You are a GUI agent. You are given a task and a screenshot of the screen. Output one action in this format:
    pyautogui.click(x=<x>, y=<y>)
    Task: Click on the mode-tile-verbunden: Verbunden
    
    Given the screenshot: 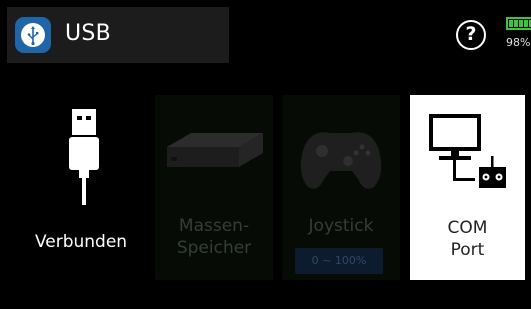 What is the action you would take?
    pyautogui.click(x=81, y=187)
    